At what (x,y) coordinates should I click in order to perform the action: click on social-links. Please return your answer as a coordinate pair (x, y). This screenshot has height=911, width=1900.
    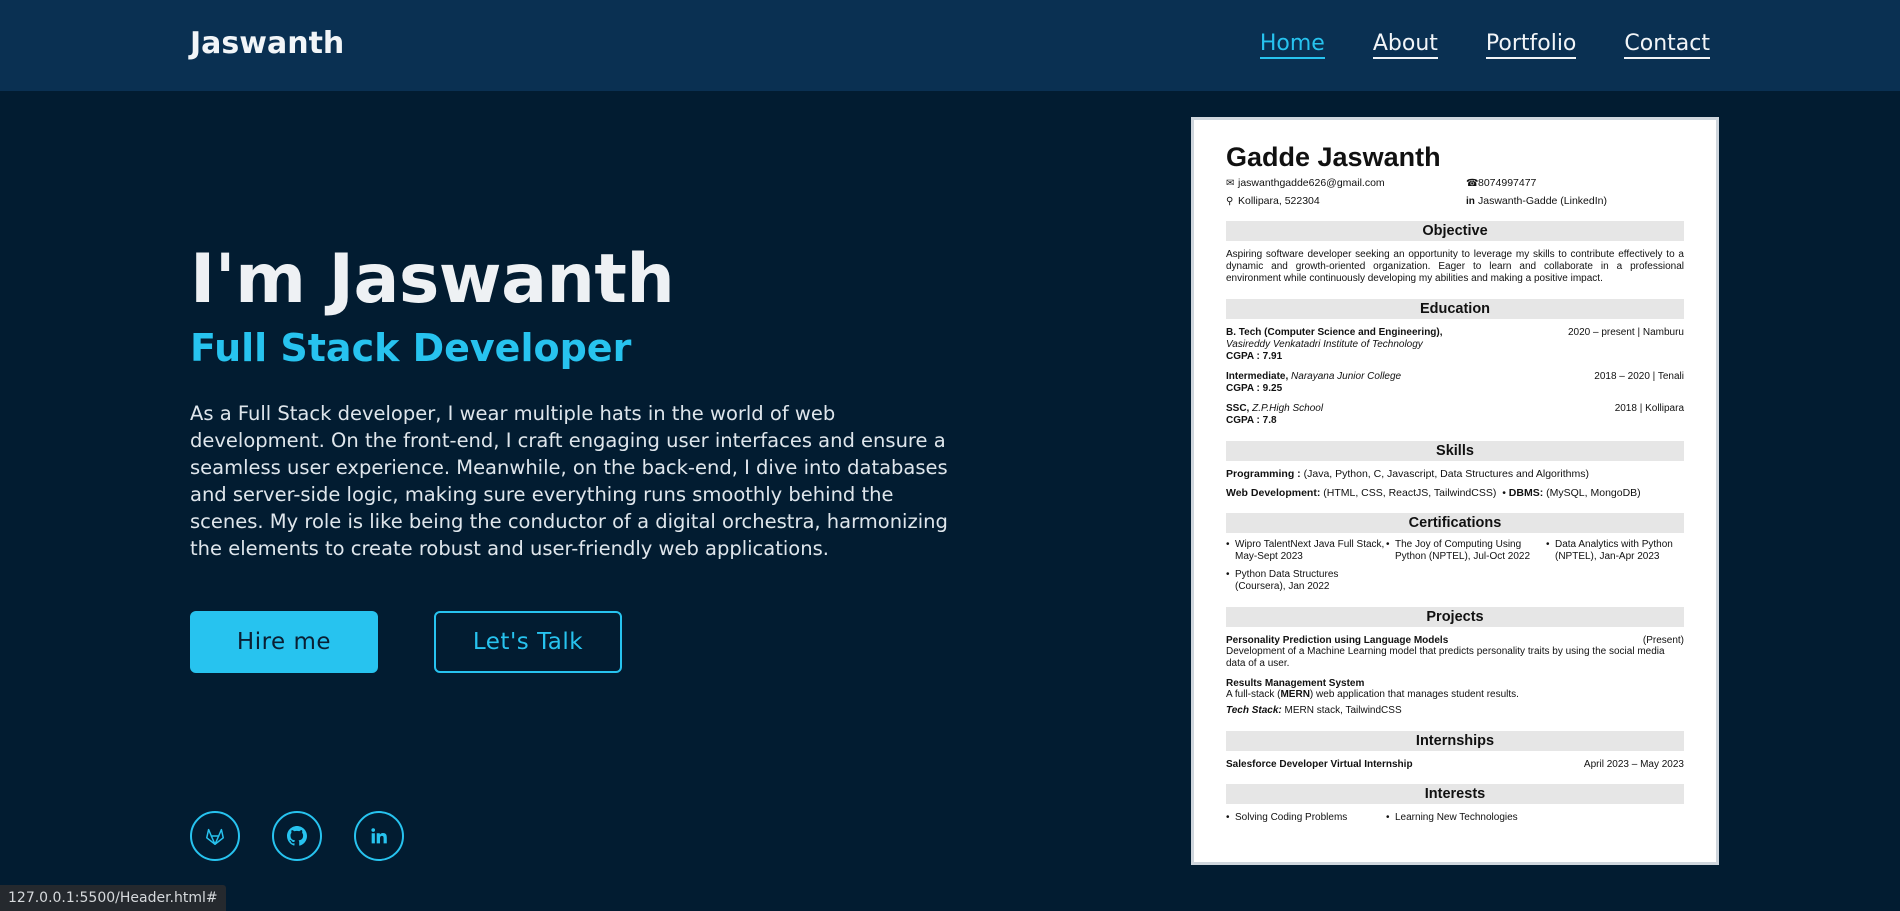
    Looking at the image, I should click on (297, 836).